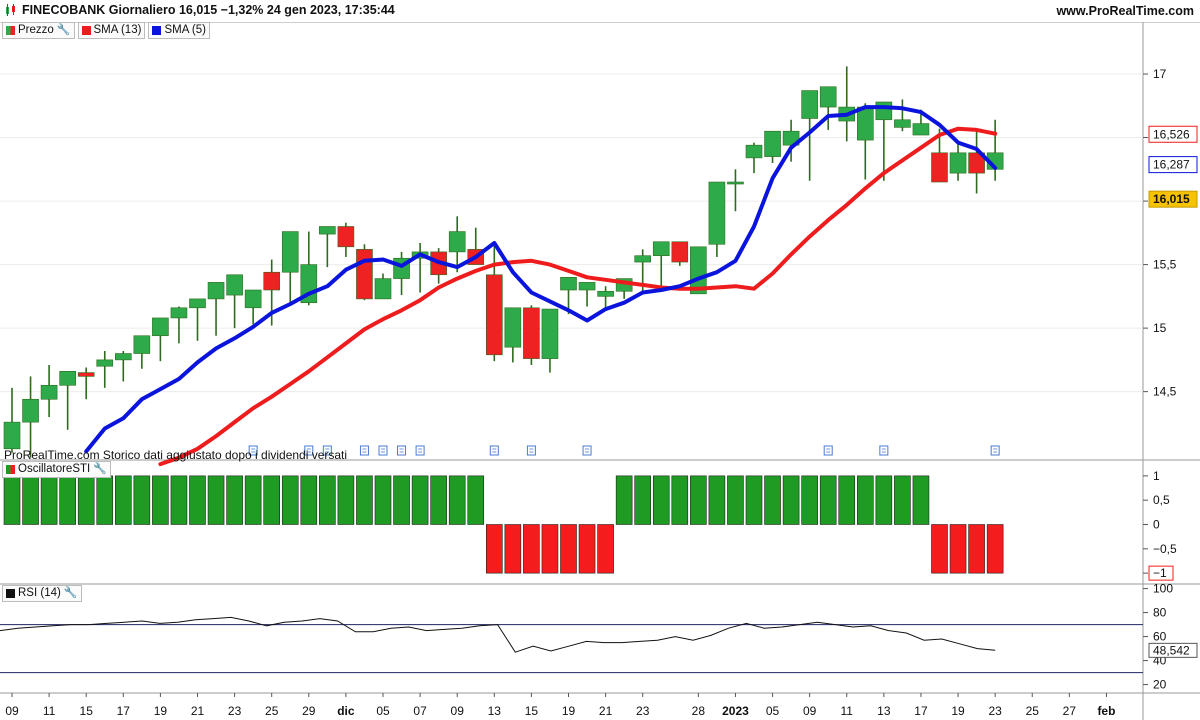  I want to click on y-tick-label: 15, so click(1160, 328).